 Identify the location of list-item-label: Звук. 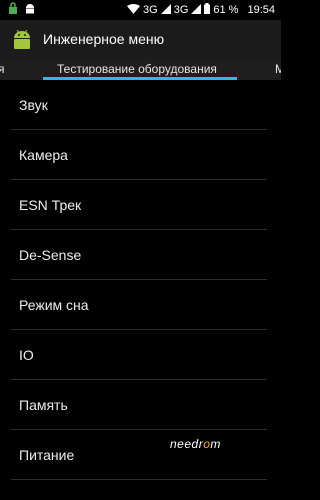
(33, 105).